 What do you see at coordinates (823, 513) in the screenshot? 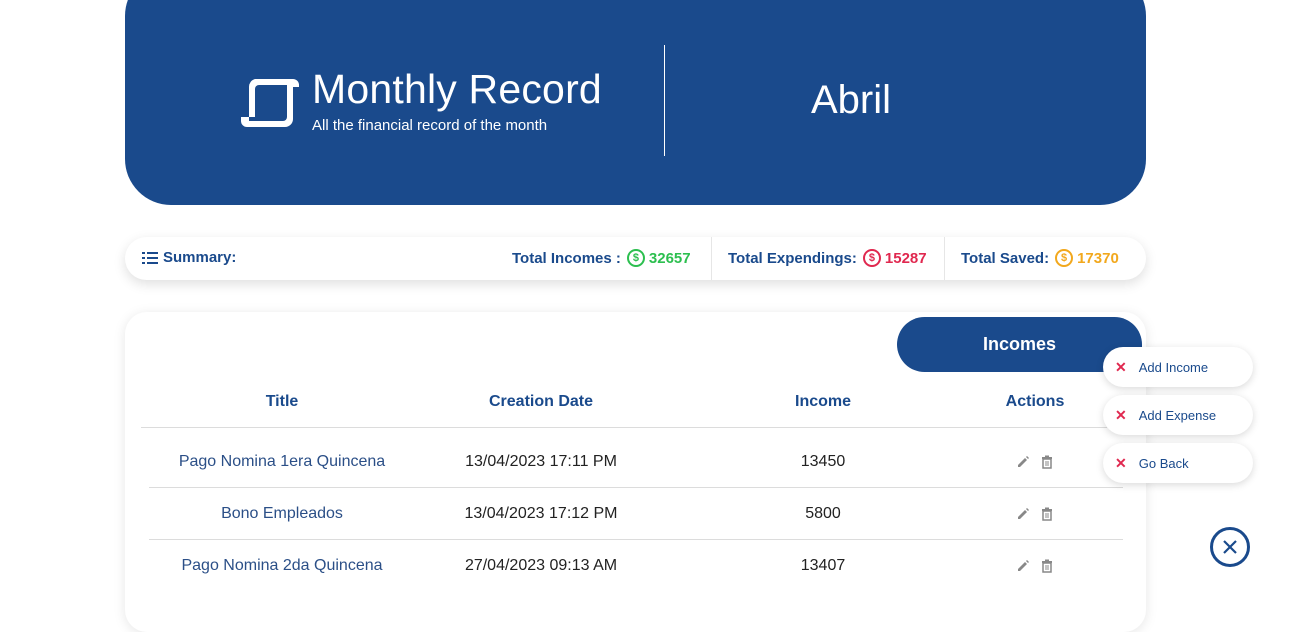
I see `row-income: 5800` at bounding box center [823, 513].